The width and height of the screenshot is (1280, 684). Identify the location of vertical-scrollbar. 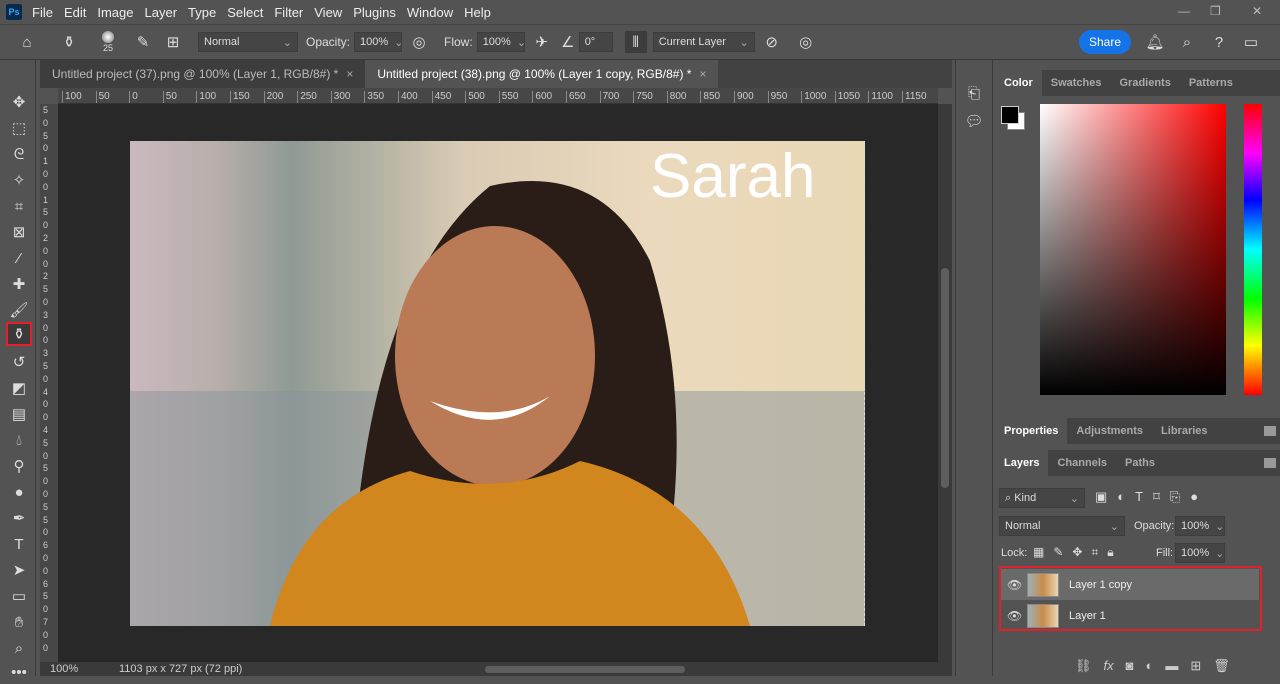
(945, 383).